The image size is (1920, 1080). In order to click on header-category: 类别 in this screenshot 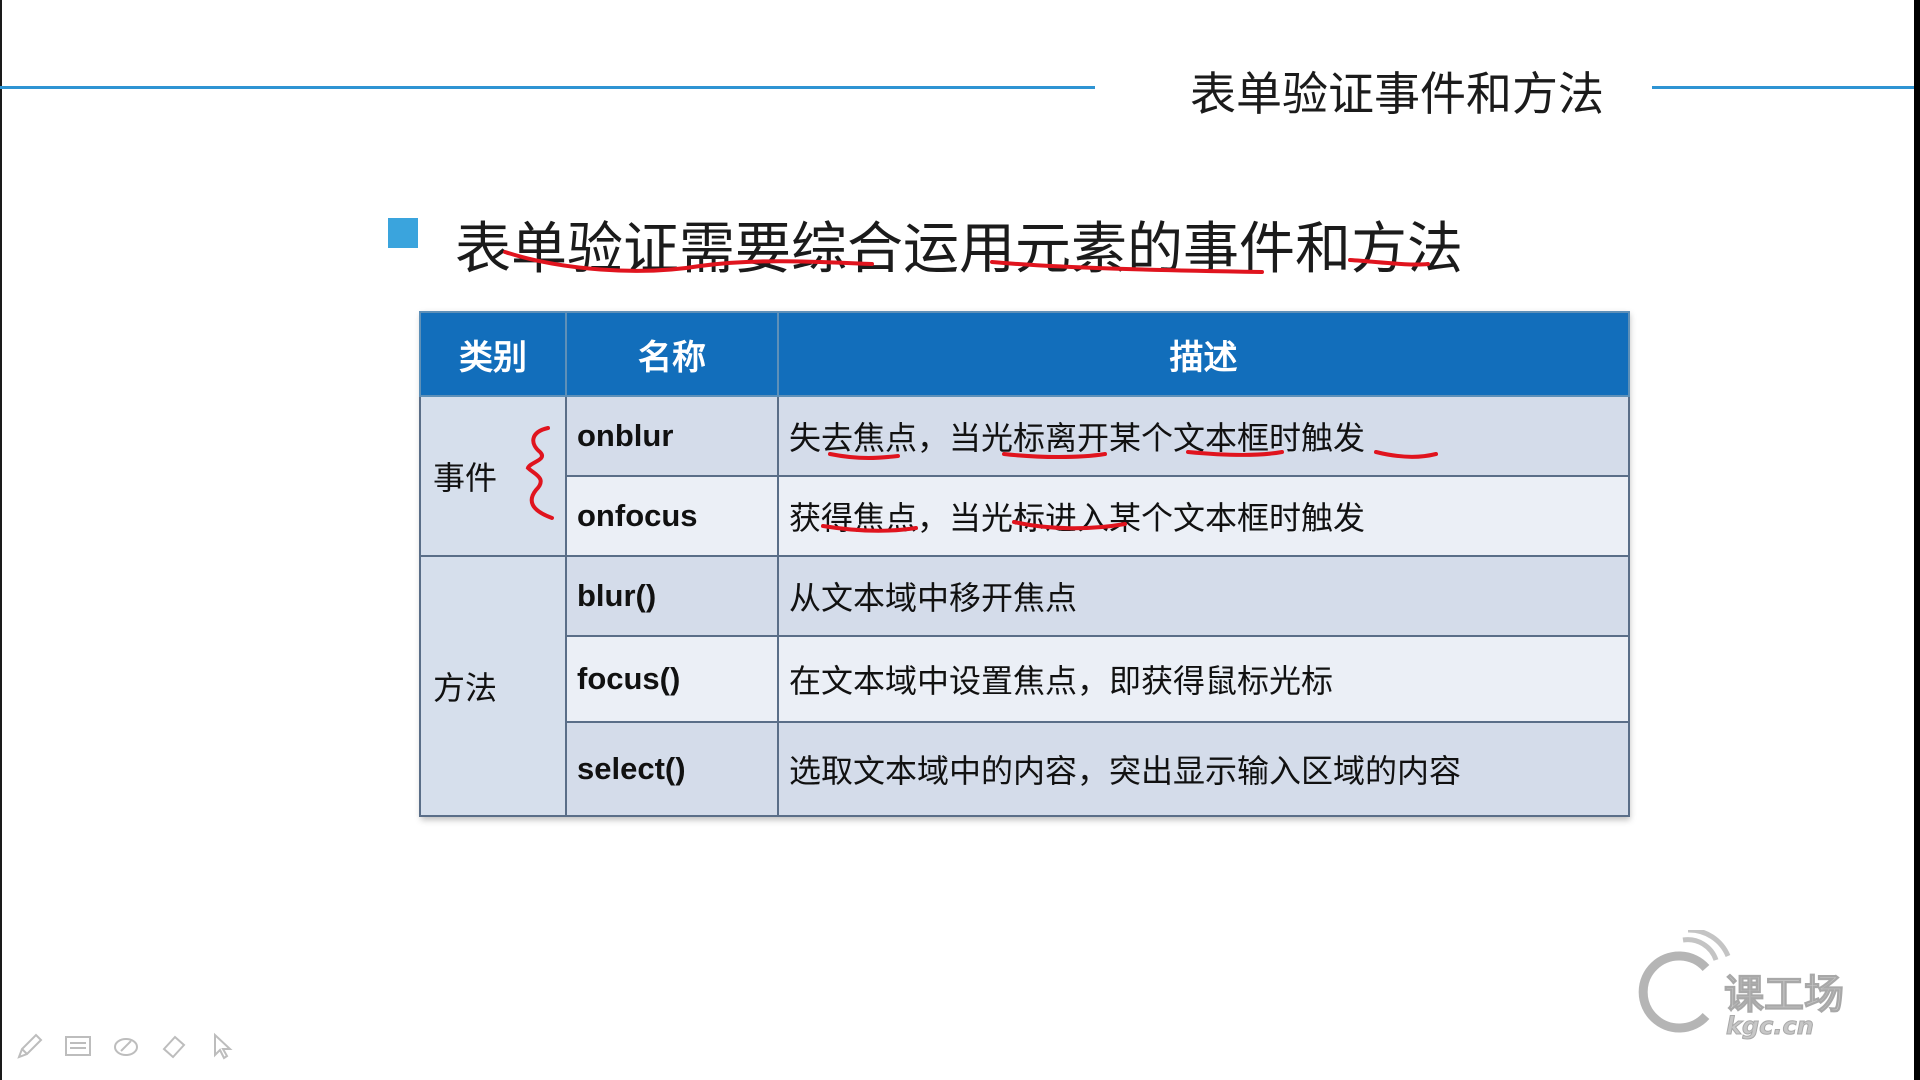, I will do `click(493, 354)`.